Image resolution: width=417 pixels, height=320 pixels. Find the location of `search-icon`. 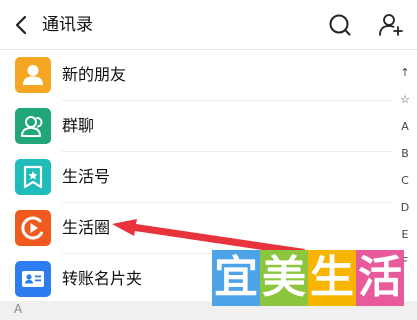

search-icon is located at coordinates (340, 25).